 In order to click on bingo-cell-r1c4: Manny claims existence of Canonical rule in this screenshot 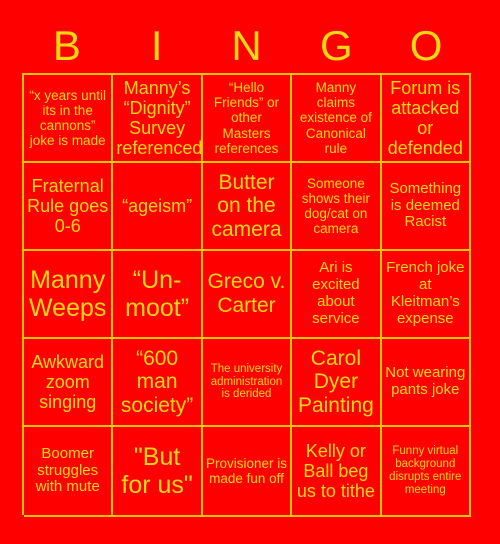, I will do `click(337, 119)`.